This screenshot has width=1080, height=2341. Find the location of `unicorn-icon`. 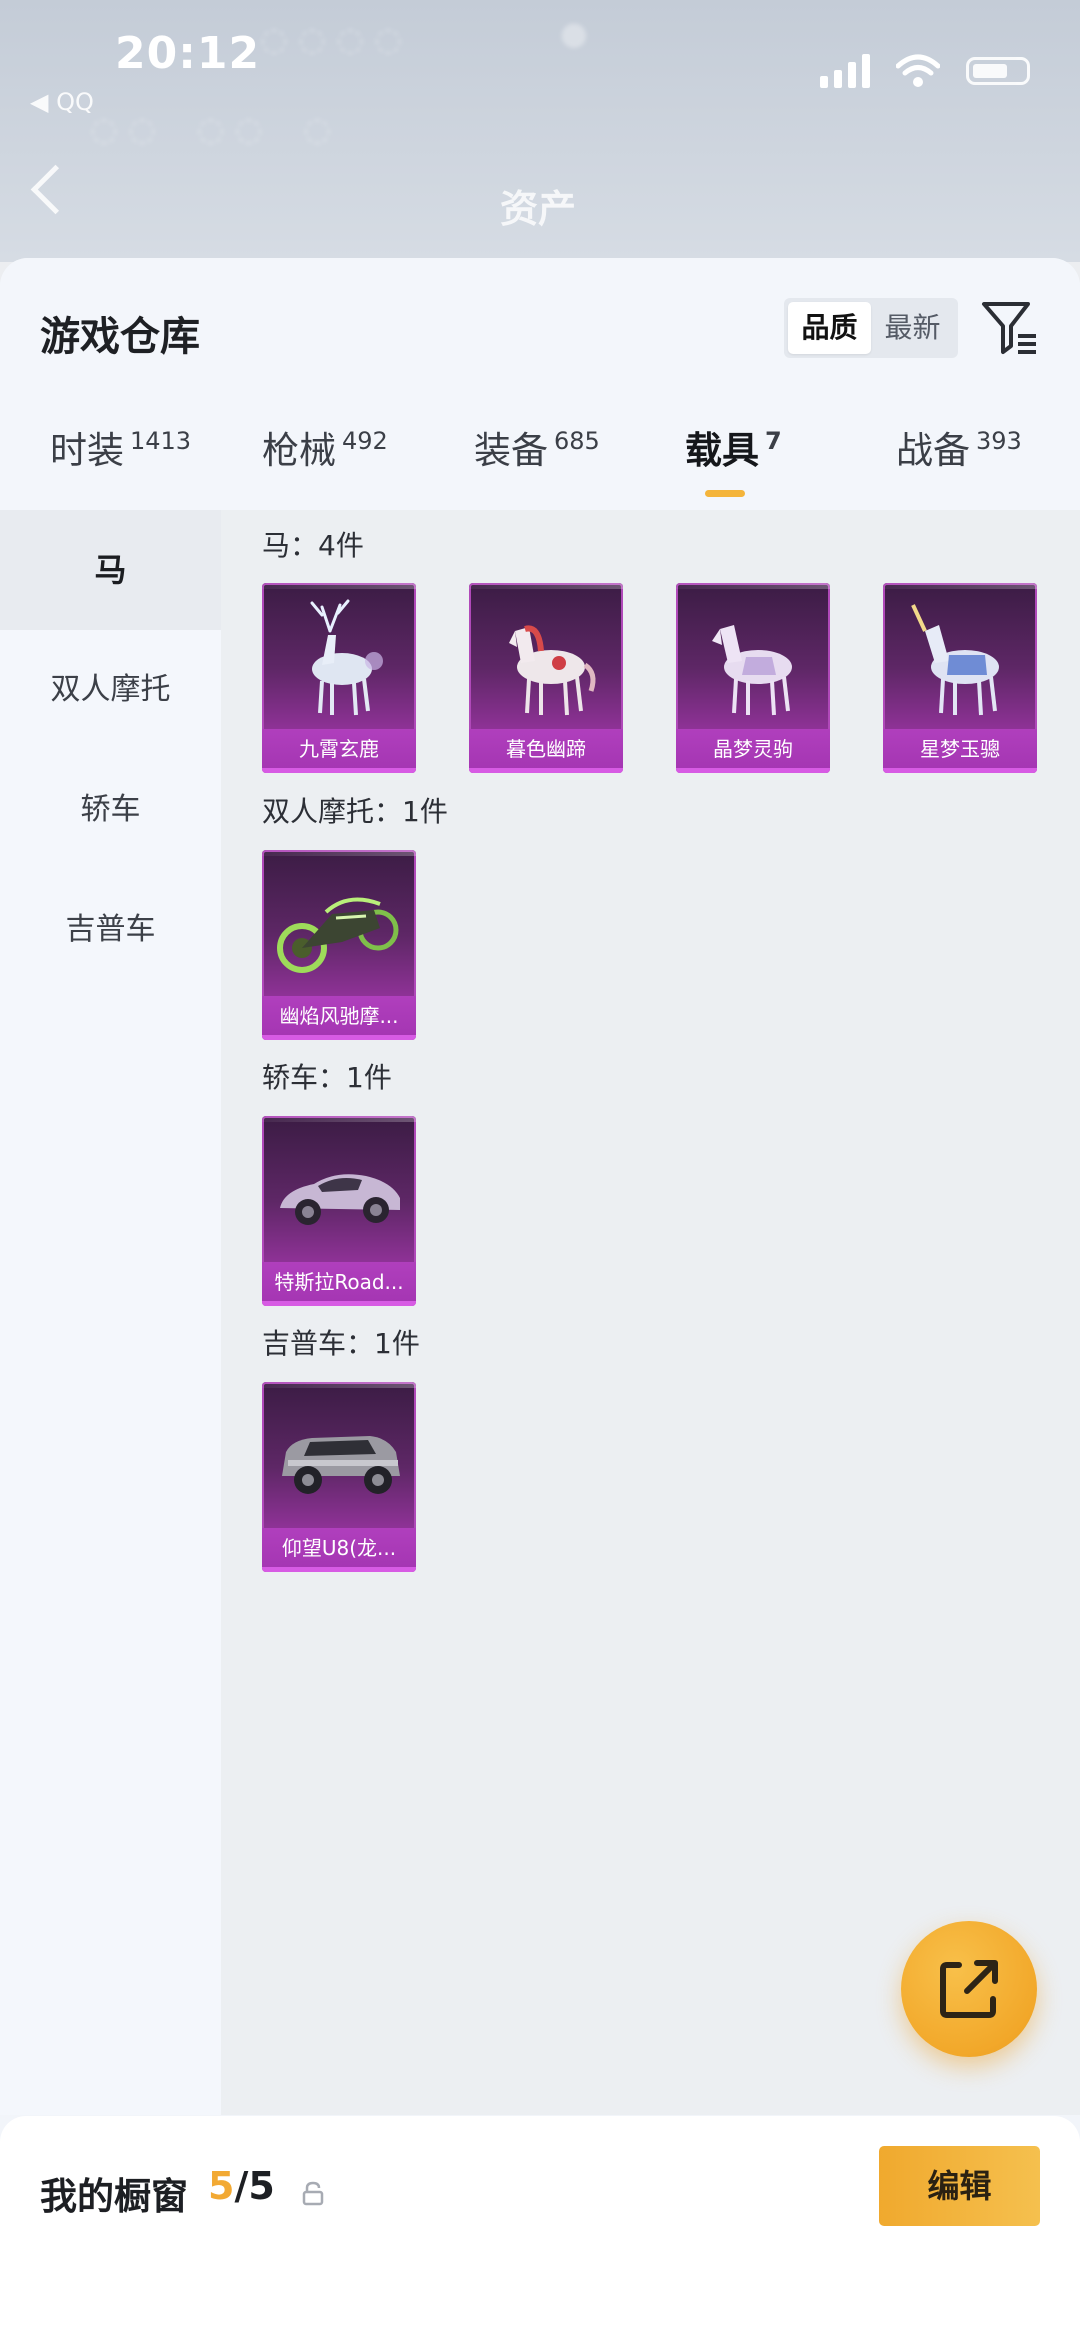

unicorn-icon is located at coordinates (955, 660).